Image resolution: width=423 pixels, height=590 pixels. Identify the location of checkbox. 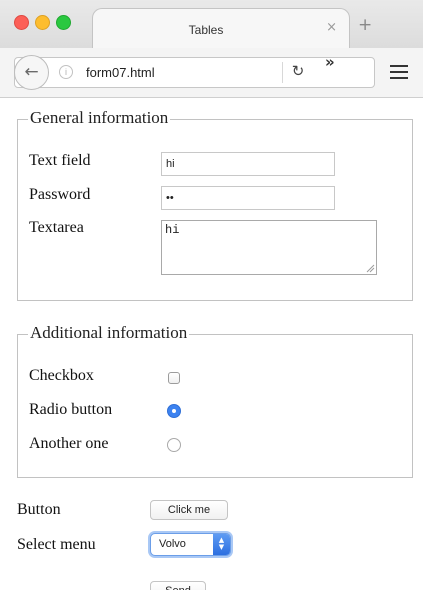
(174, 378).